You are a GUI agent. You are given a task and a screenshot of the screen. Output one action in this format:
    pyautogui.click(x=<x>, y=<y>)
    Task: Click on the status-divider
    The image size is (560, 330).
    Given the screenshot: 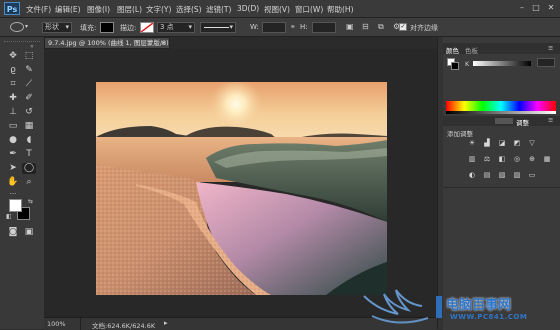 What is the action you would take?
    pyautogui.click(x=80, y=324)
    